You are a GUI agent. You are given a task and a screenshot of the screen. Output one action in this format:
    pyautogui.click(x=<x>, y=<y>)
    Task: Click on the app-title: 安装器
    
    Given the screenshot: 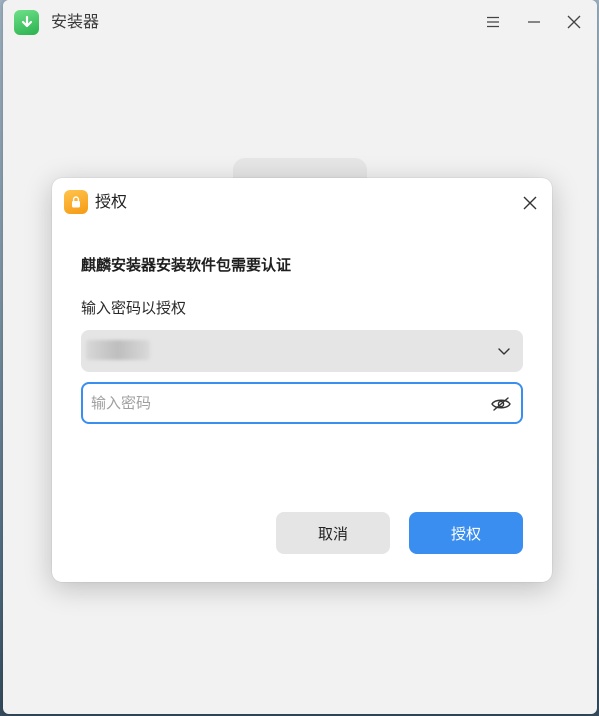 What is the action you would take?
    pyautogui.click(x=75, y=21)
    